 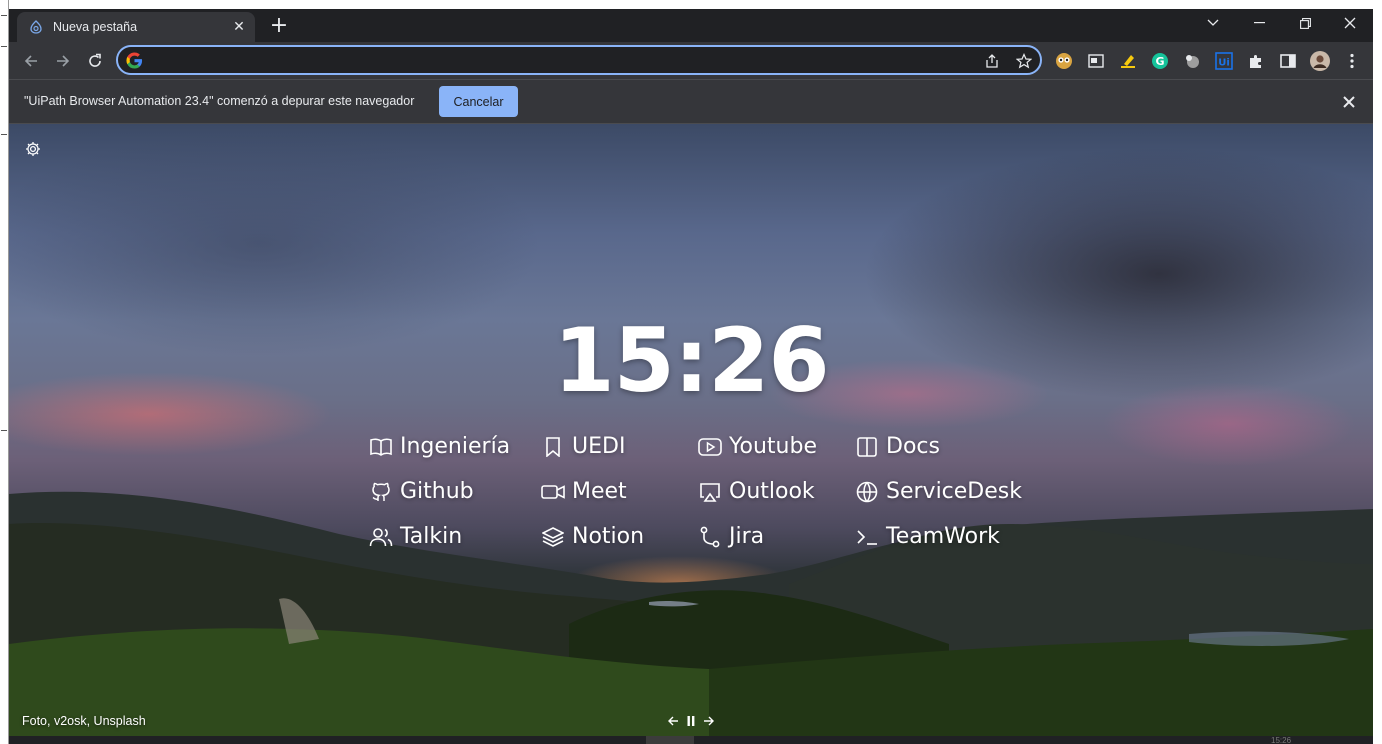 What do you see at coordinates (608, 536) in the screenshot?
I see `link-label: Notion` at bounding box center [608, 536].